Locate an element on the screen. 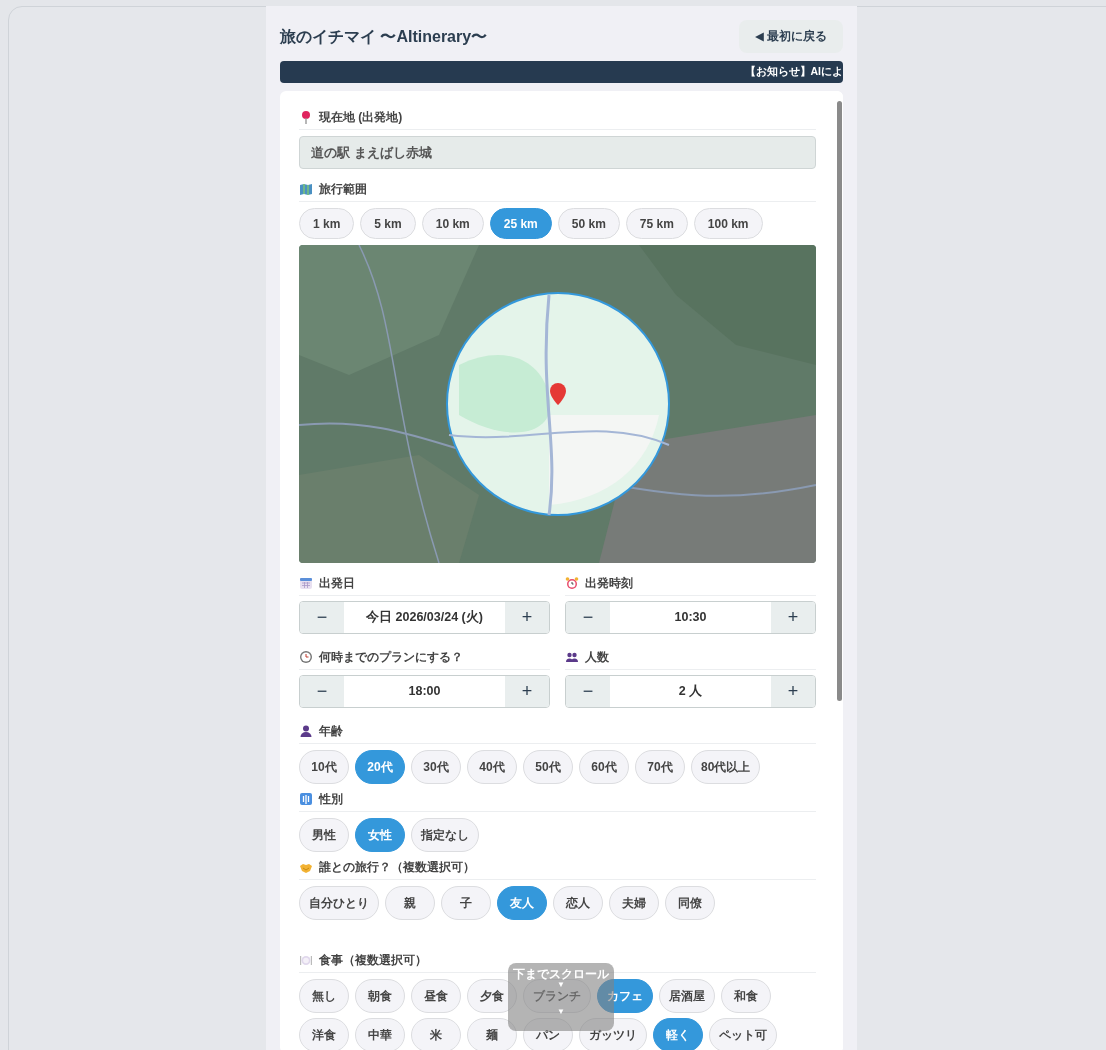 The height and width of the screenshot is (1050, 1106). back-button: ◀ 最初に戻る is located at coordinates (790, 37).